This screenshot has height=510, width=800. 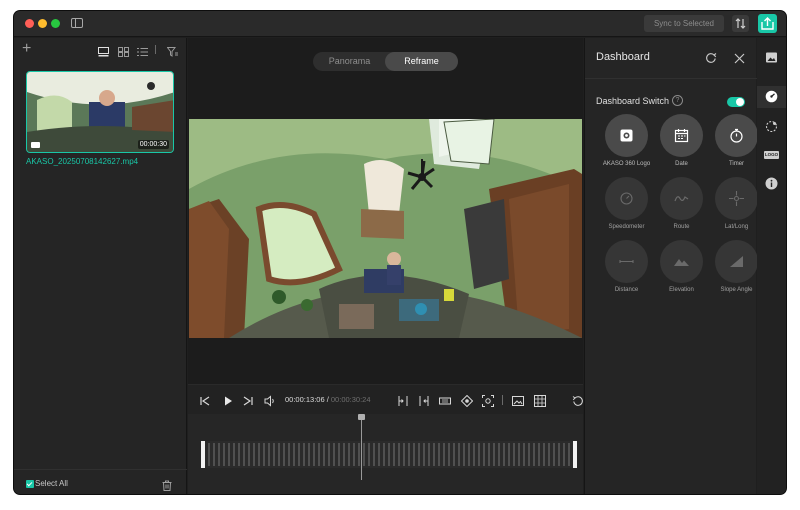 What do you see at coordinates (403, 400) in the screenshot?
I see `trim-start-icon` at bounding box center [403, 400].